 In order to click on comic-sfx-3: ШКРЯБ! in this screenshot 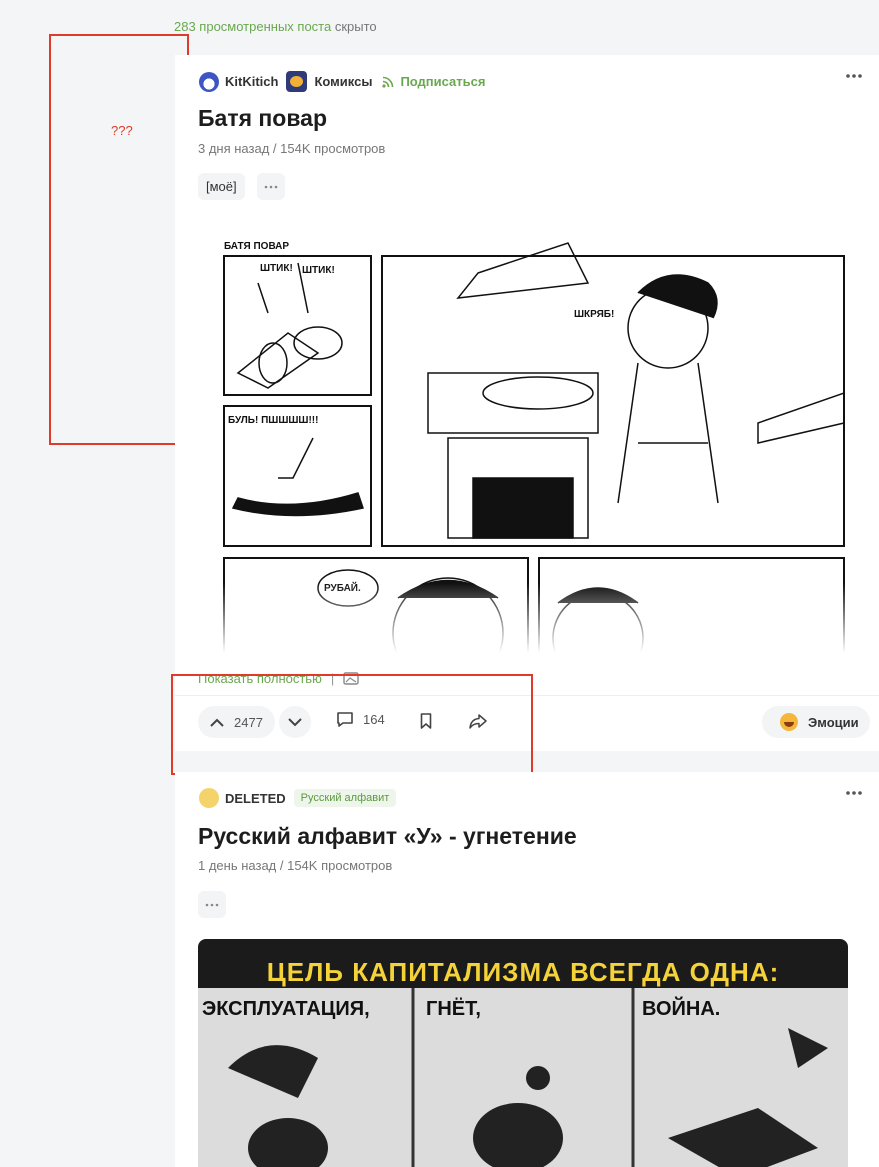, I will do `click(594, 314)`.